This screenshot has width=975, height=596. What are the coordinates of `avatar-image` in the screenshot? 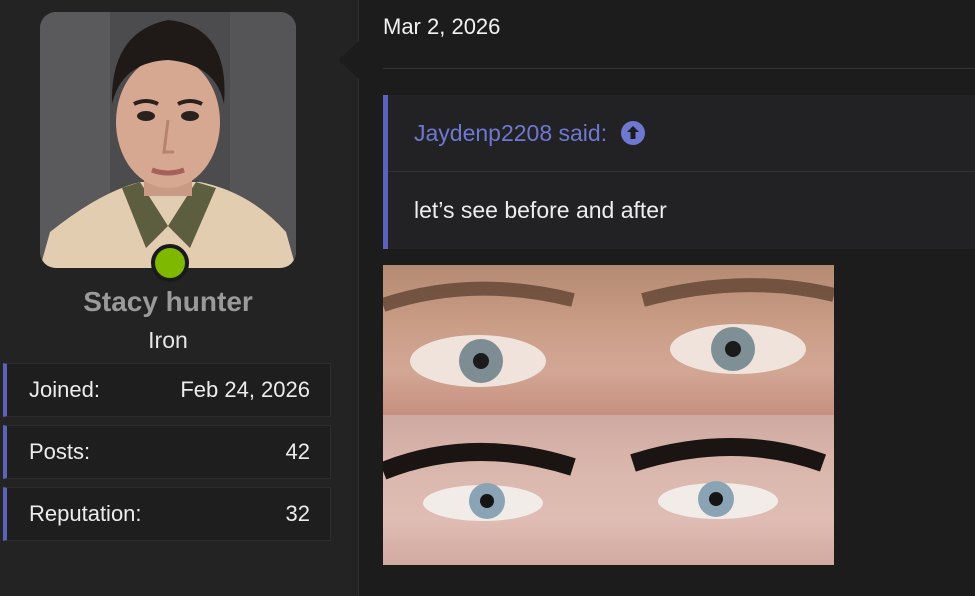 It's located at (168, 140).